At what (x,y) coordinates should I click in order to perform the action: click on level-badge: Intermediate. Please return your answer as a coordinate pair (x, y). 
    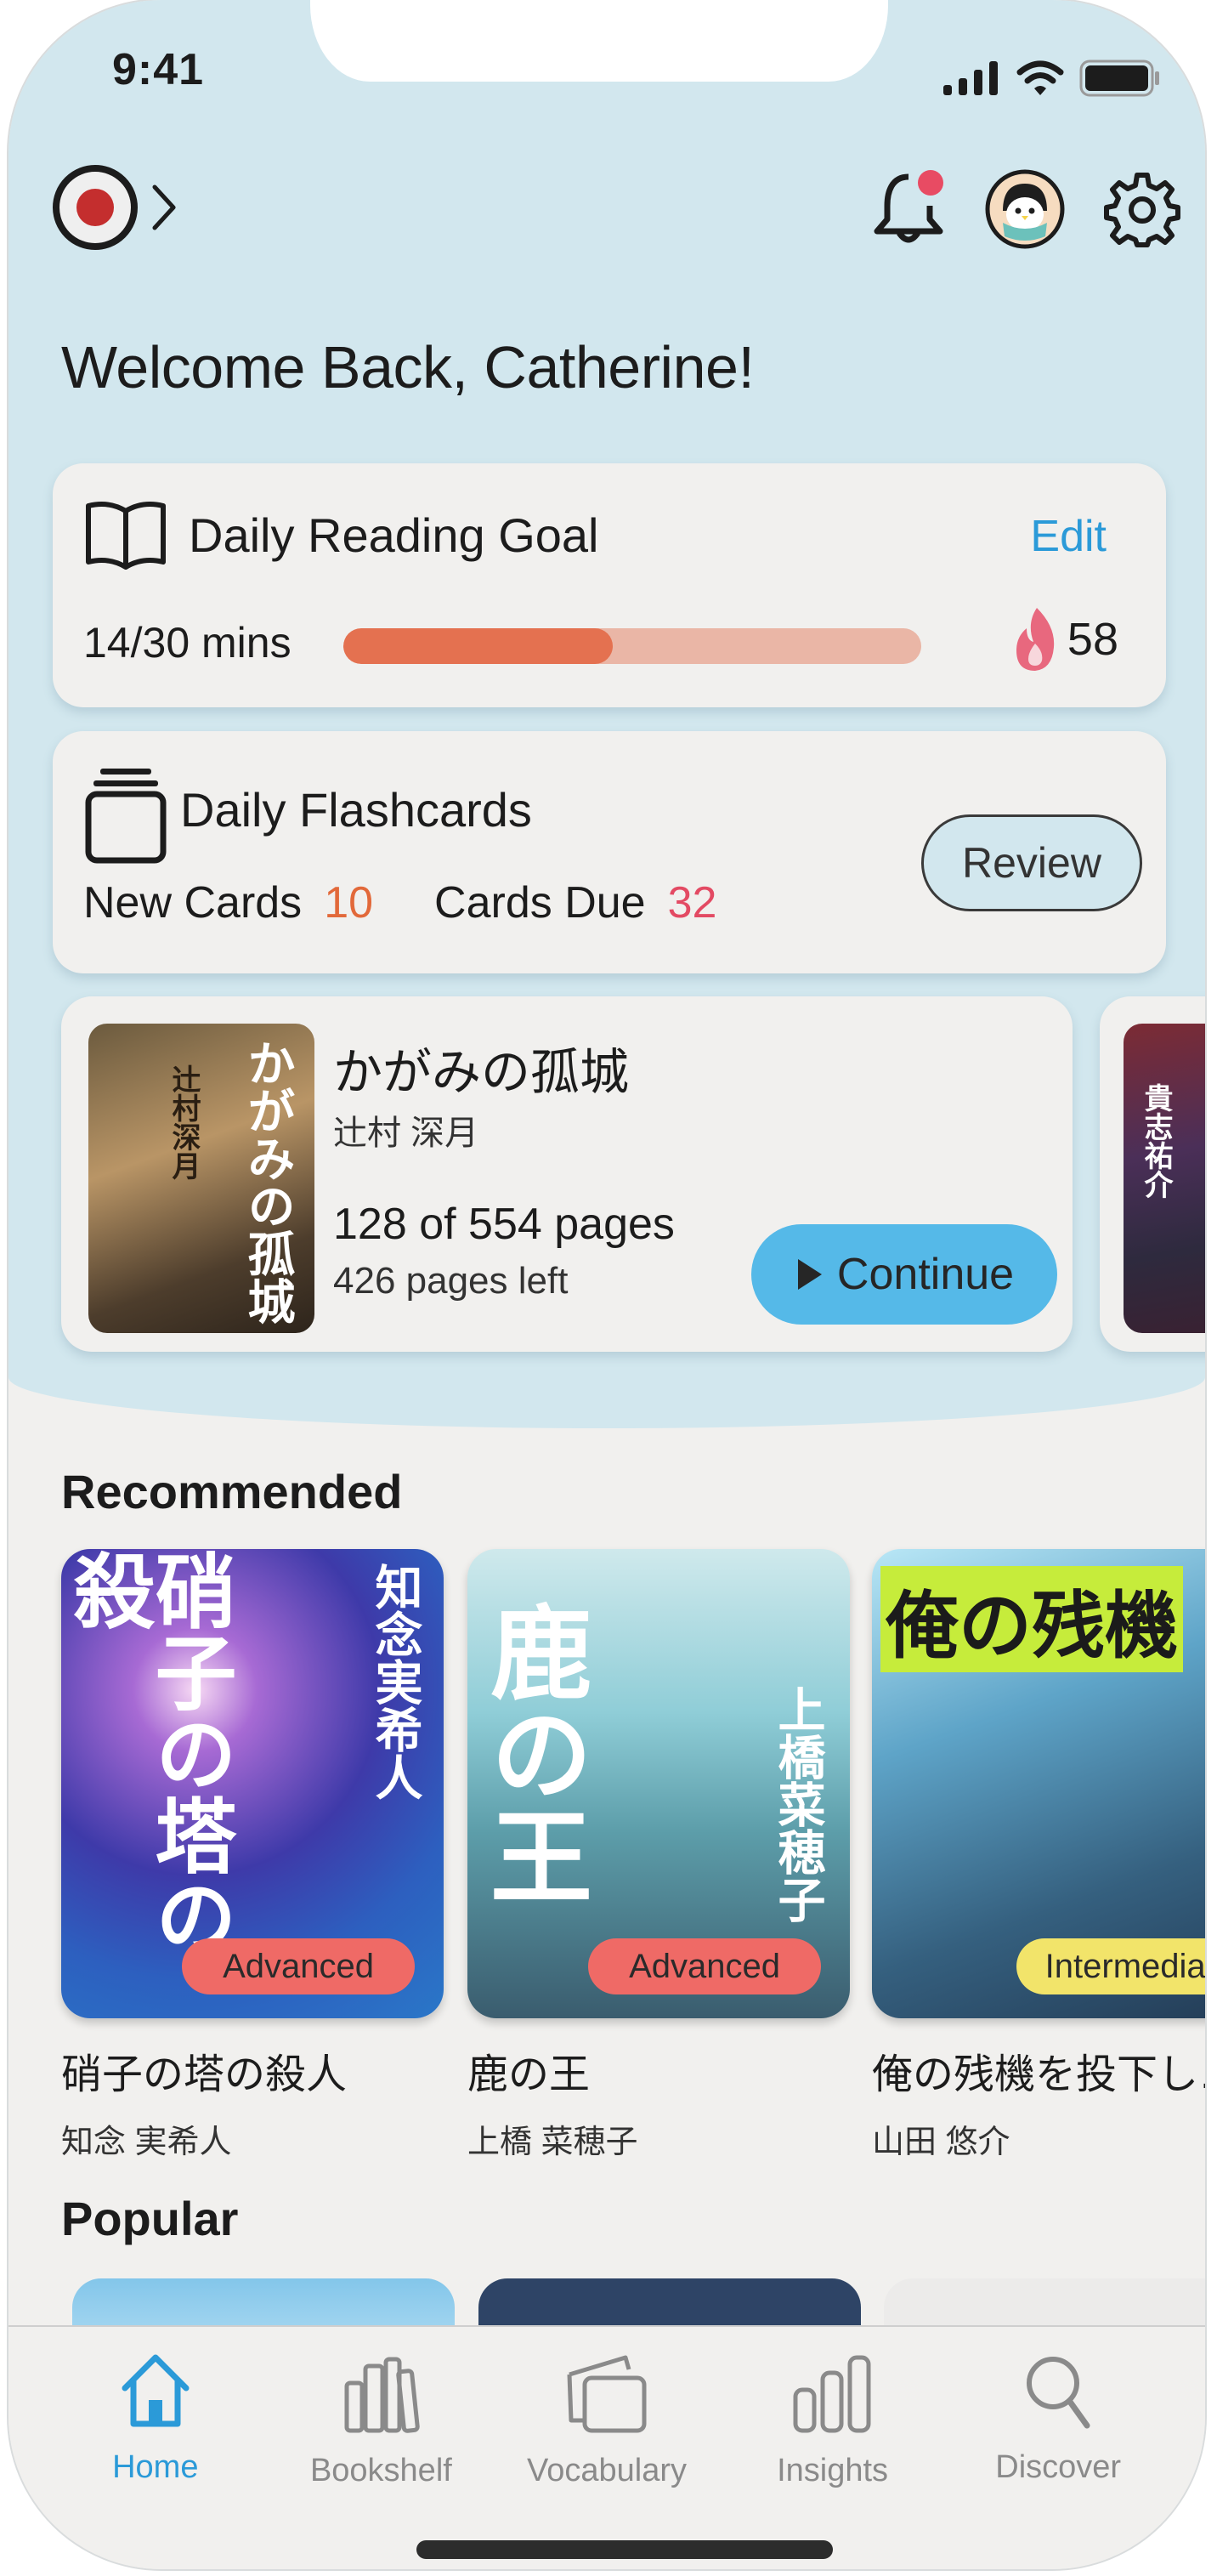
    Looking at the image, I should click on (1110, 1966).